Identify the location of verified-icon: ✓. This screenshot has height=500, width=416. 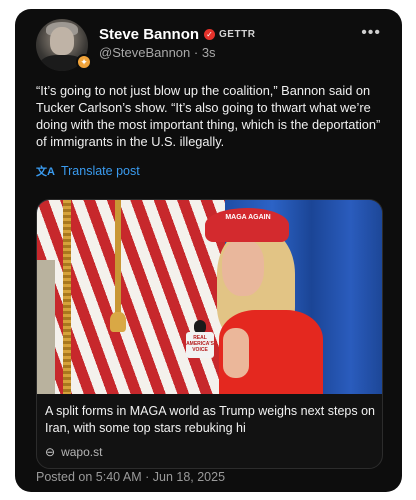
(210, 34).